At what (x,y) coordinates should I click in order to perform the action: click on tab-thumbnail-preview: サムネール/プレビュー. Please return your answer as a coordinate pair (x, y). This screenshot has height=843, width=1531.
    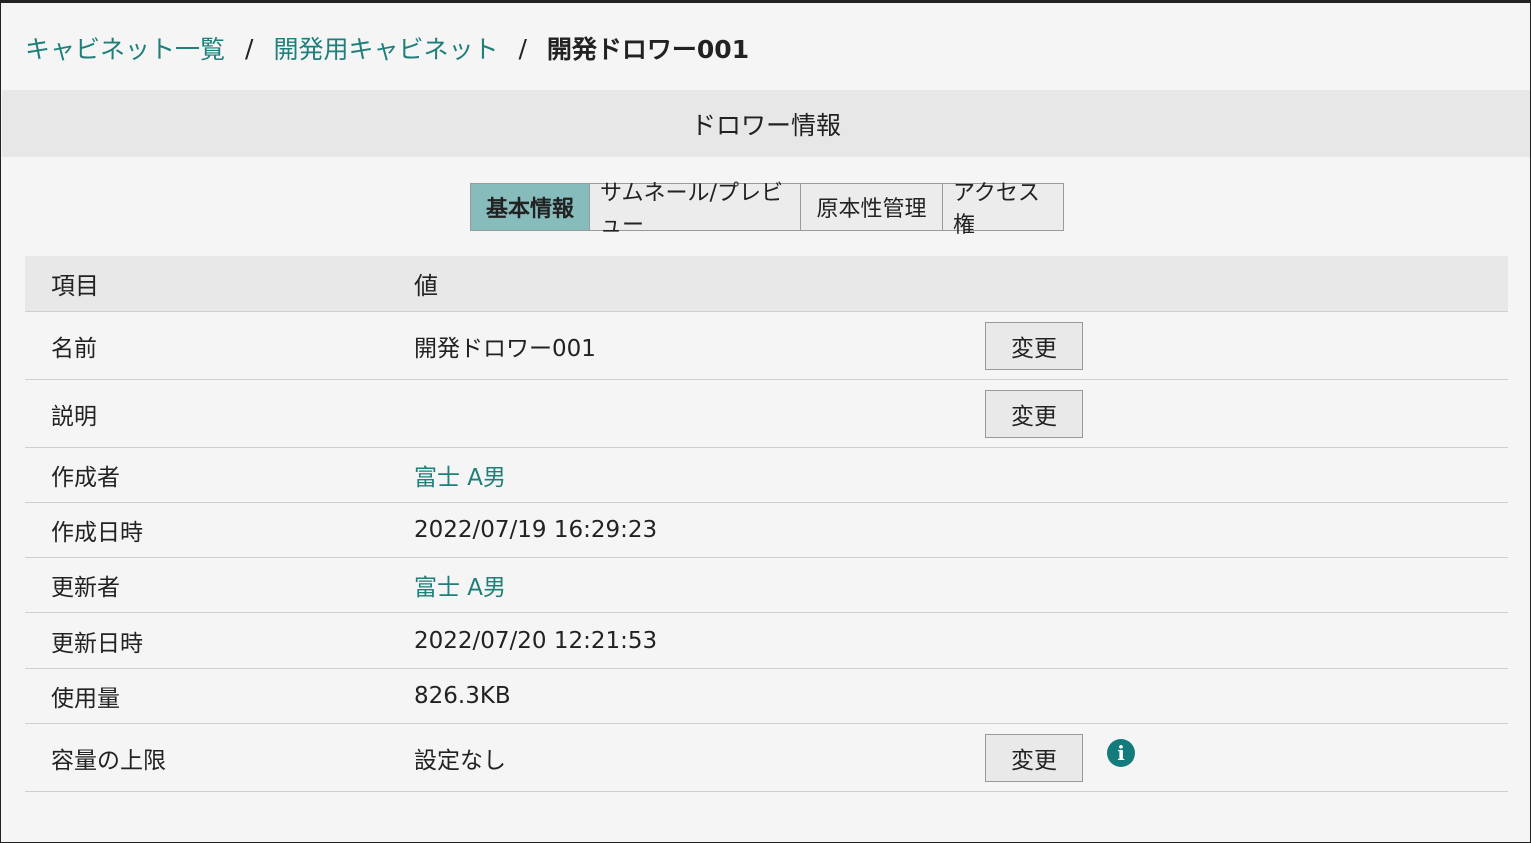
    Looking at the image, I should click on (694, 209).